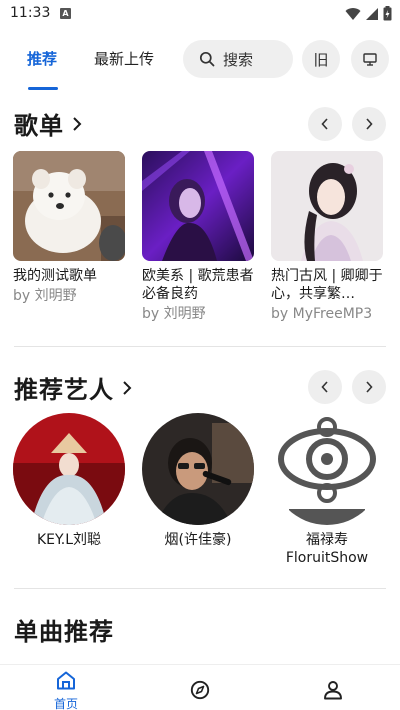 Image resolution: width=400 pixels, height=710 pixels. Describe the element at coordinates (42, 58) in the screenshot. I see `tab-recommend: 推荐` at that location.